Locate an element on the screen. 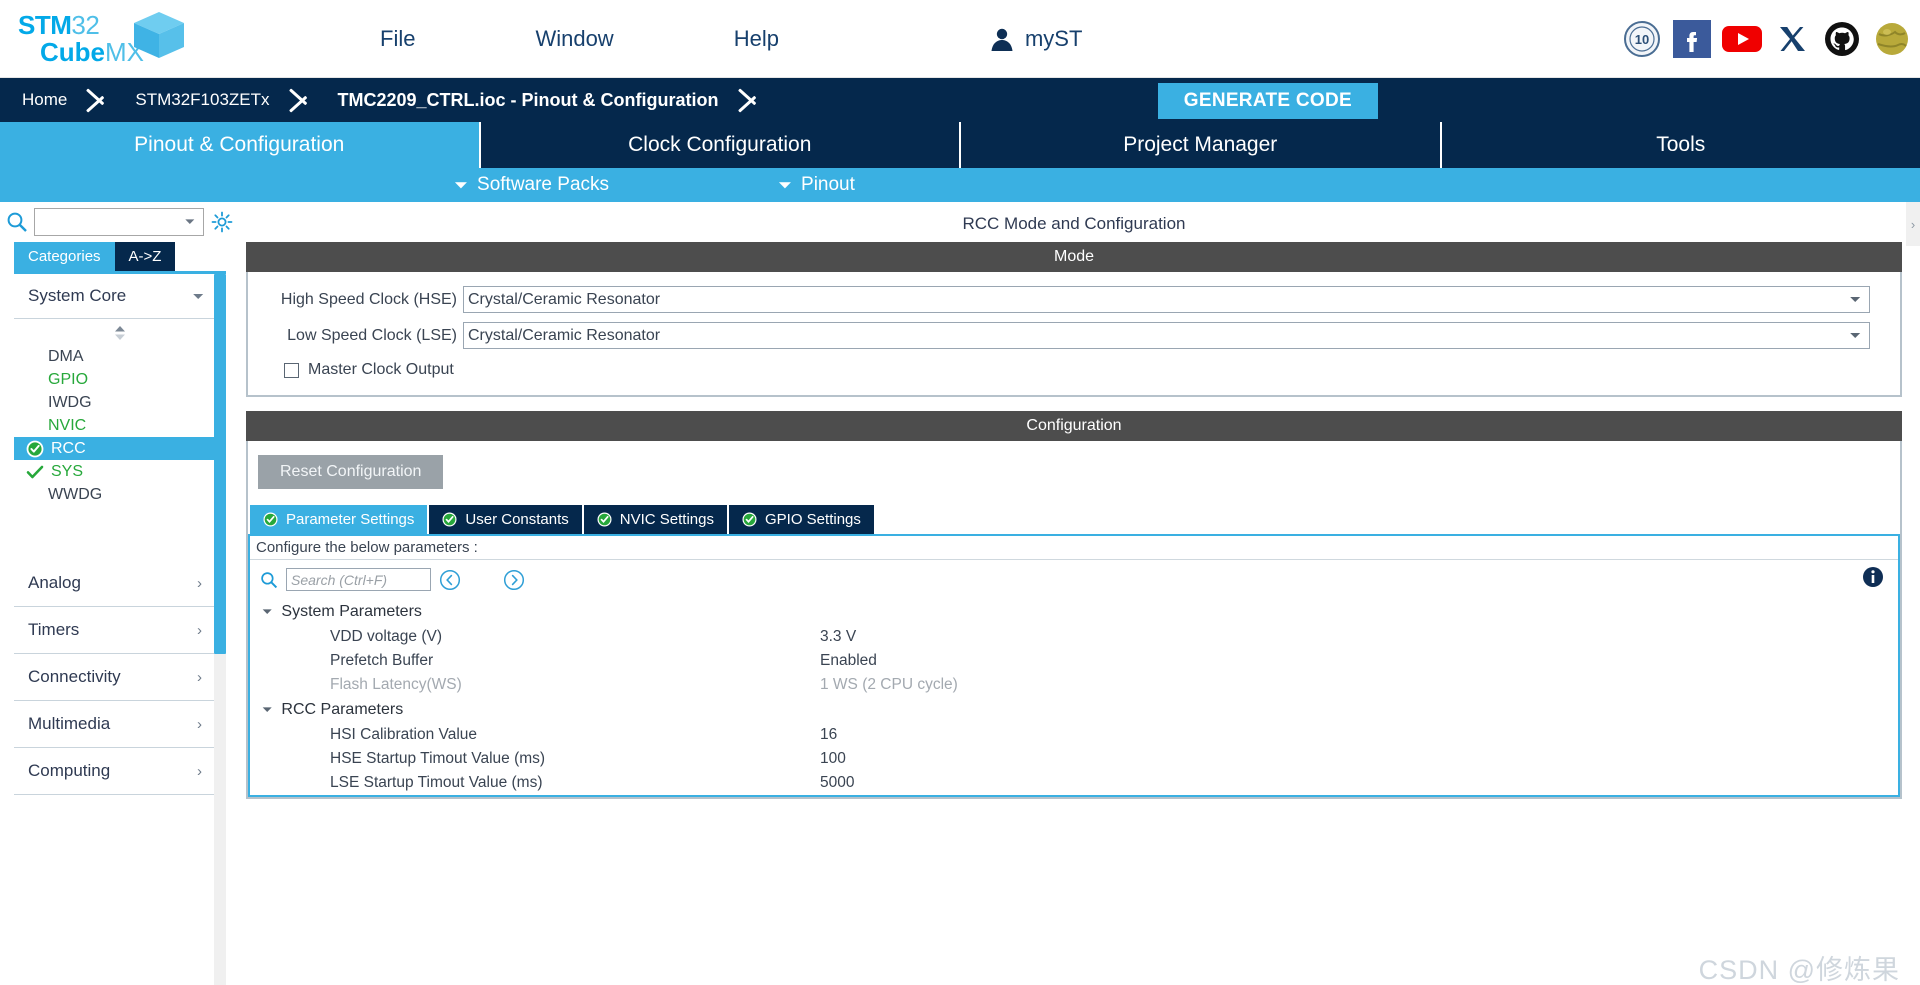 The image size is (1920, 985). sidebar-item-label: RCC is located at coordinates (68, 448).